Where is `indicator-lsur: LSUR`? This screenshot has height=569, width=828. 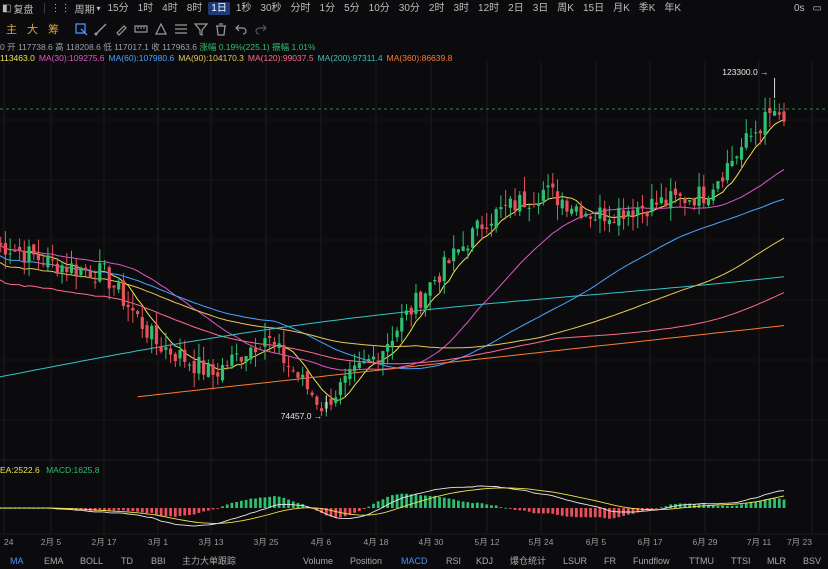 indicator-lsur: LSUR is located at coordinates (575, 561).